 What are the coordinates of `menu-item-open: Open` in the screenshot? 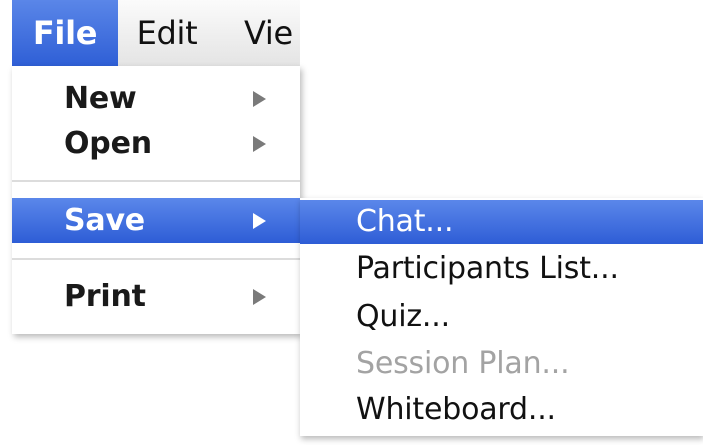 It's located at (156, 143).